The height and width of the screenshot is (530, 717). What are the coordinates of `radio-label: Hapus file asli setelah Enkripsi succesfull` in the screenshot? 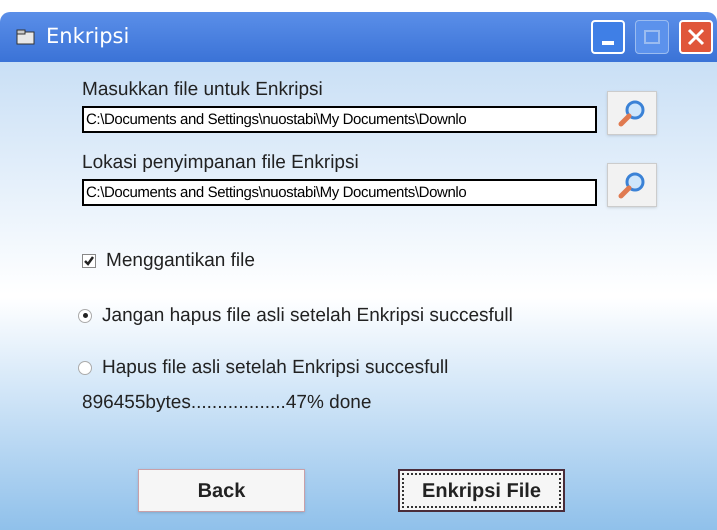 It's located at (275, 368).